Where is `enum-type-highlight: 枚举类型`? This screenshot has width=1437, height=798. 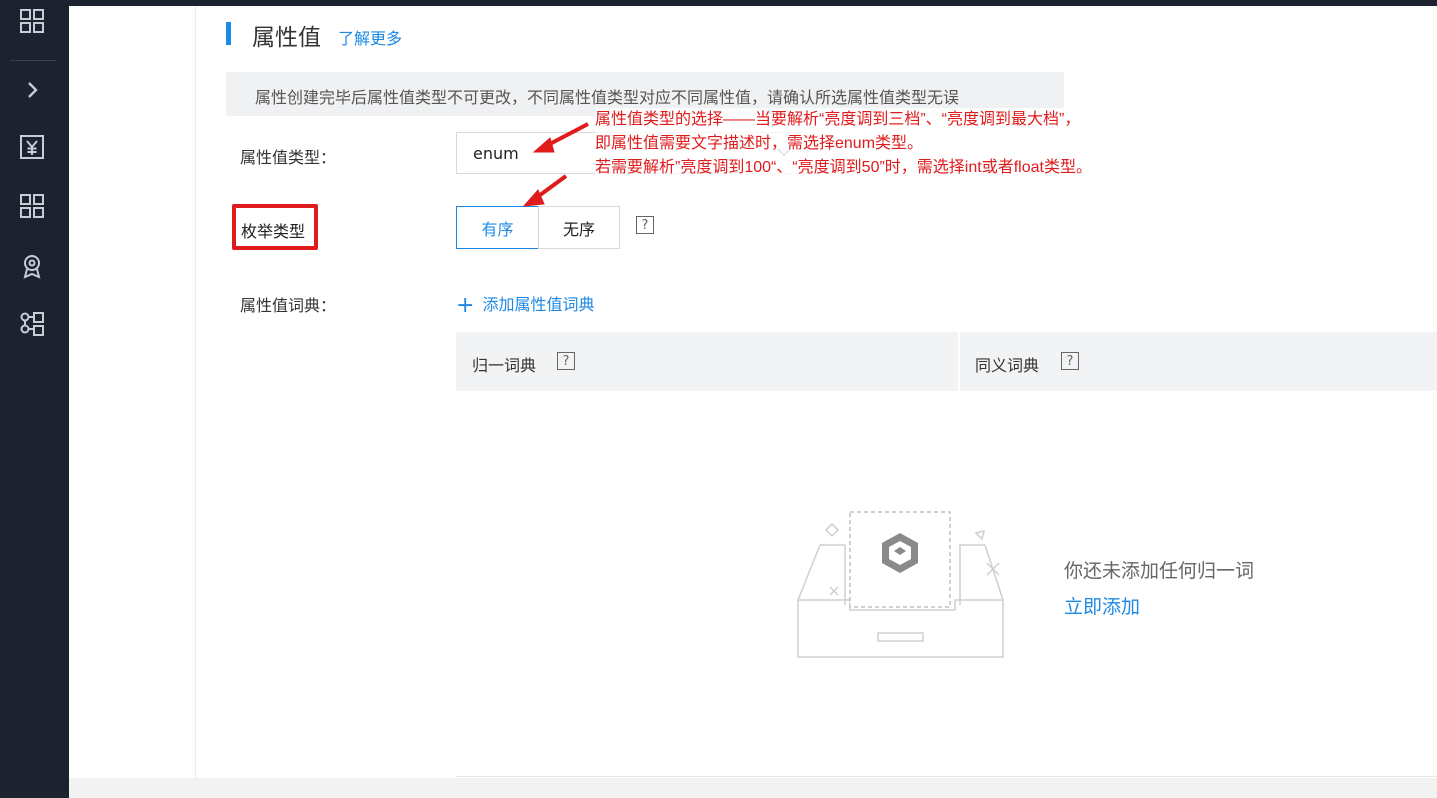 enum-type-highlight: 枚举类型 is located at coordinates (275, 227).